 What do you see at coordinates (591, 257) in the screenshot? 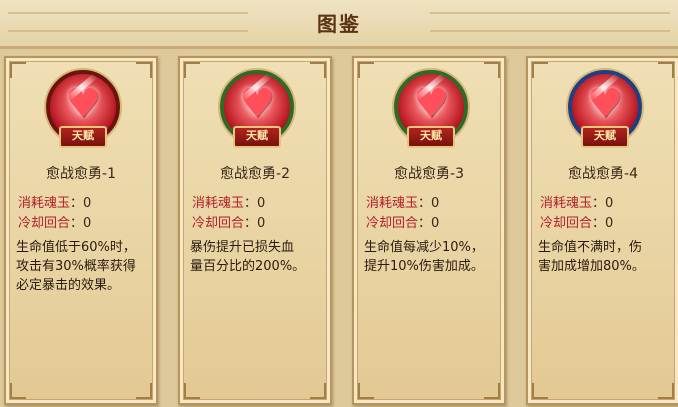
I see `skill-description: 生命值不满时，伤 害加成增加80%。` at bounding box center [591, 257].